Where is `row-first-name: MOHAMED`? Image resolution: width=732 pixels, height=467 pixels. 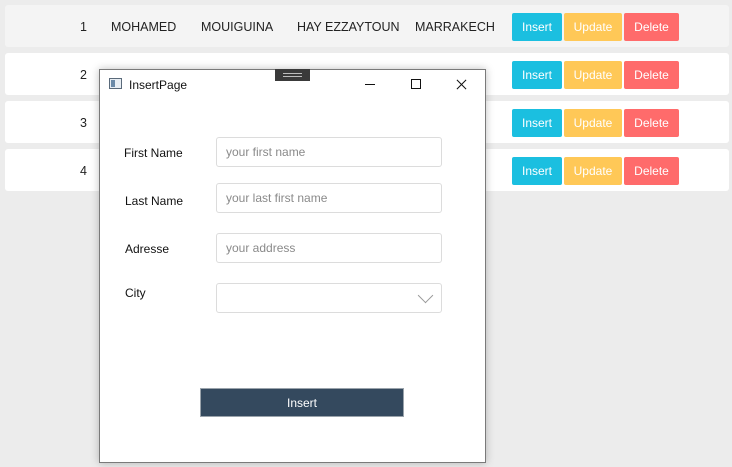
row-first-name: MOHAMED is located at coordinates (144, 27).